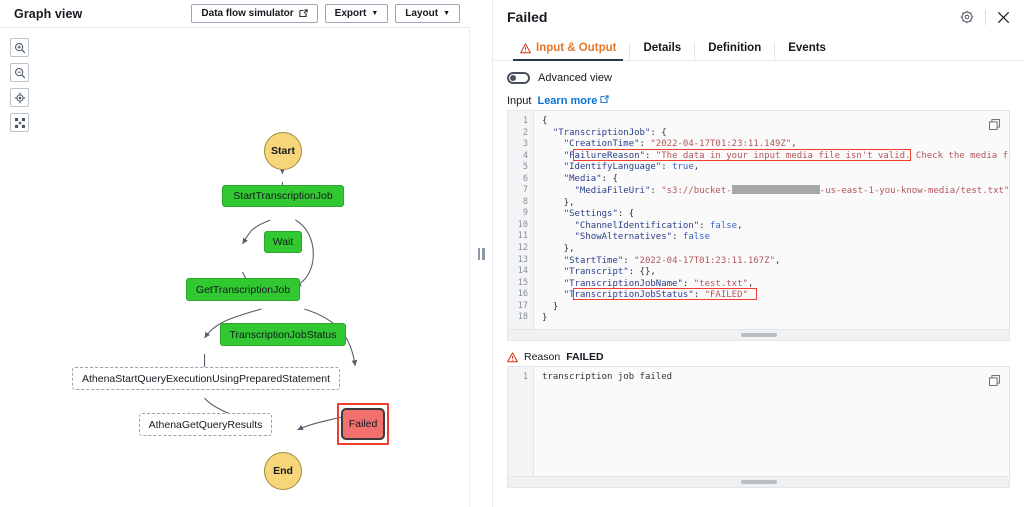 Image resolution: width=1024 pixels, height=507 pixels. What do you see at coordinates (558, 249) in the screenshot?
I see `code-line: },` at bounding box center [558, 249].